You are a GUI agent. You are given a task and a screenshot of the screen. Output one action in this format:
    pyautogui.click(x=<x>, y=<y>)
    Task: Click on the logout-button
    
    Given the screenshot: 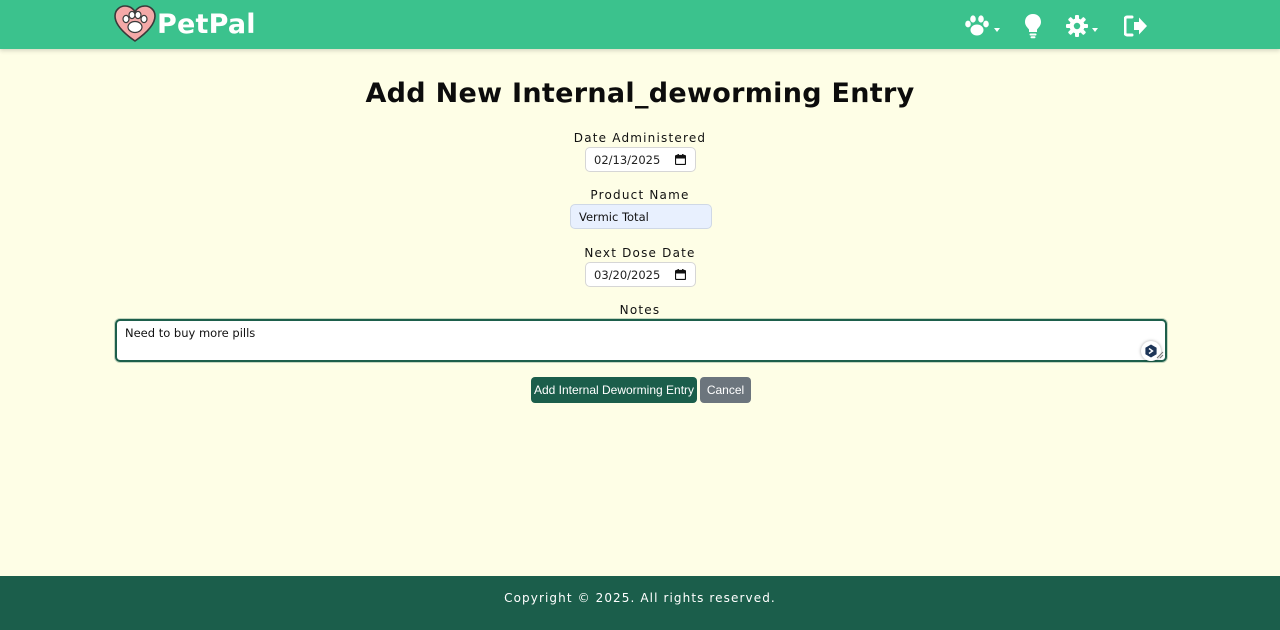 What is the action you would take?
    pyautogui.click(x=1136, y=26)
    